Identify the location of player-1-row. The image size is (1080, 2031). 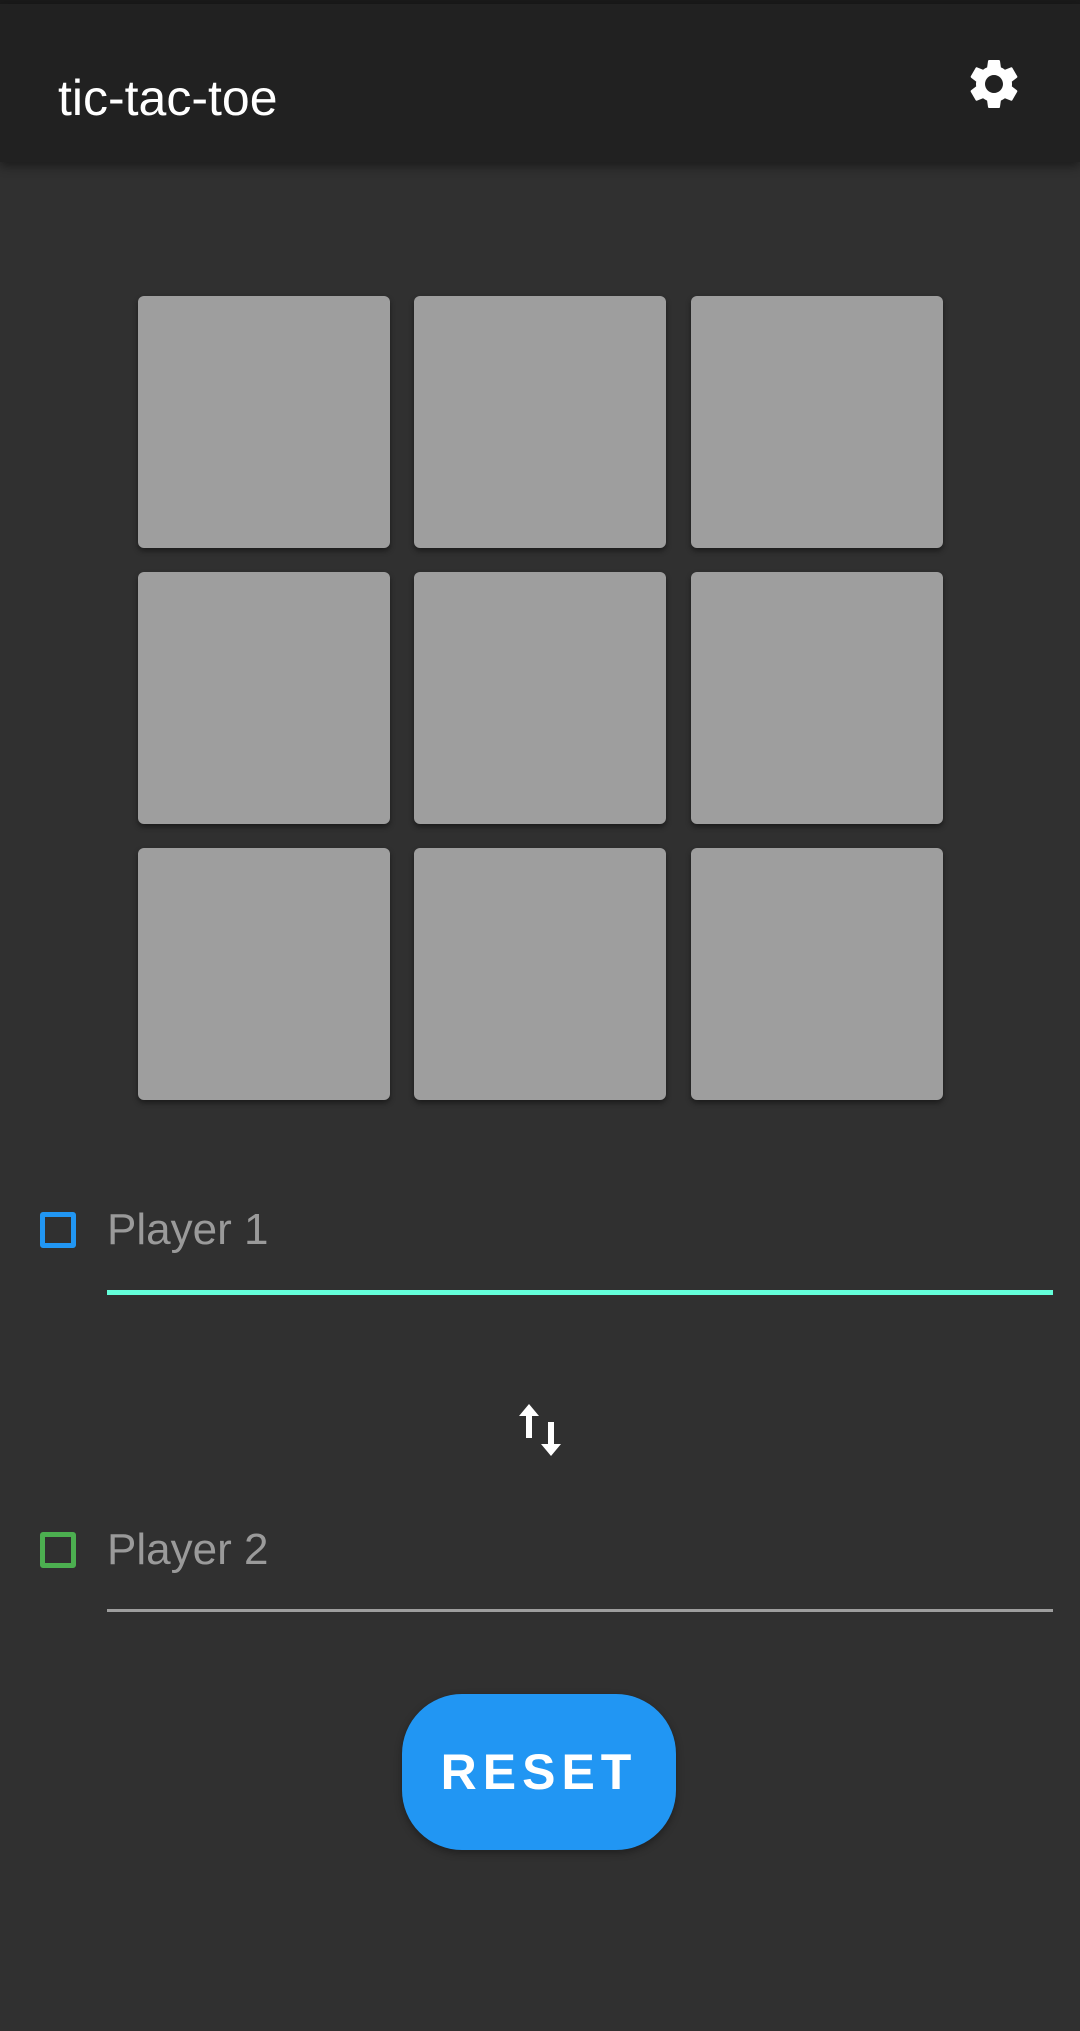
(540, 1232).